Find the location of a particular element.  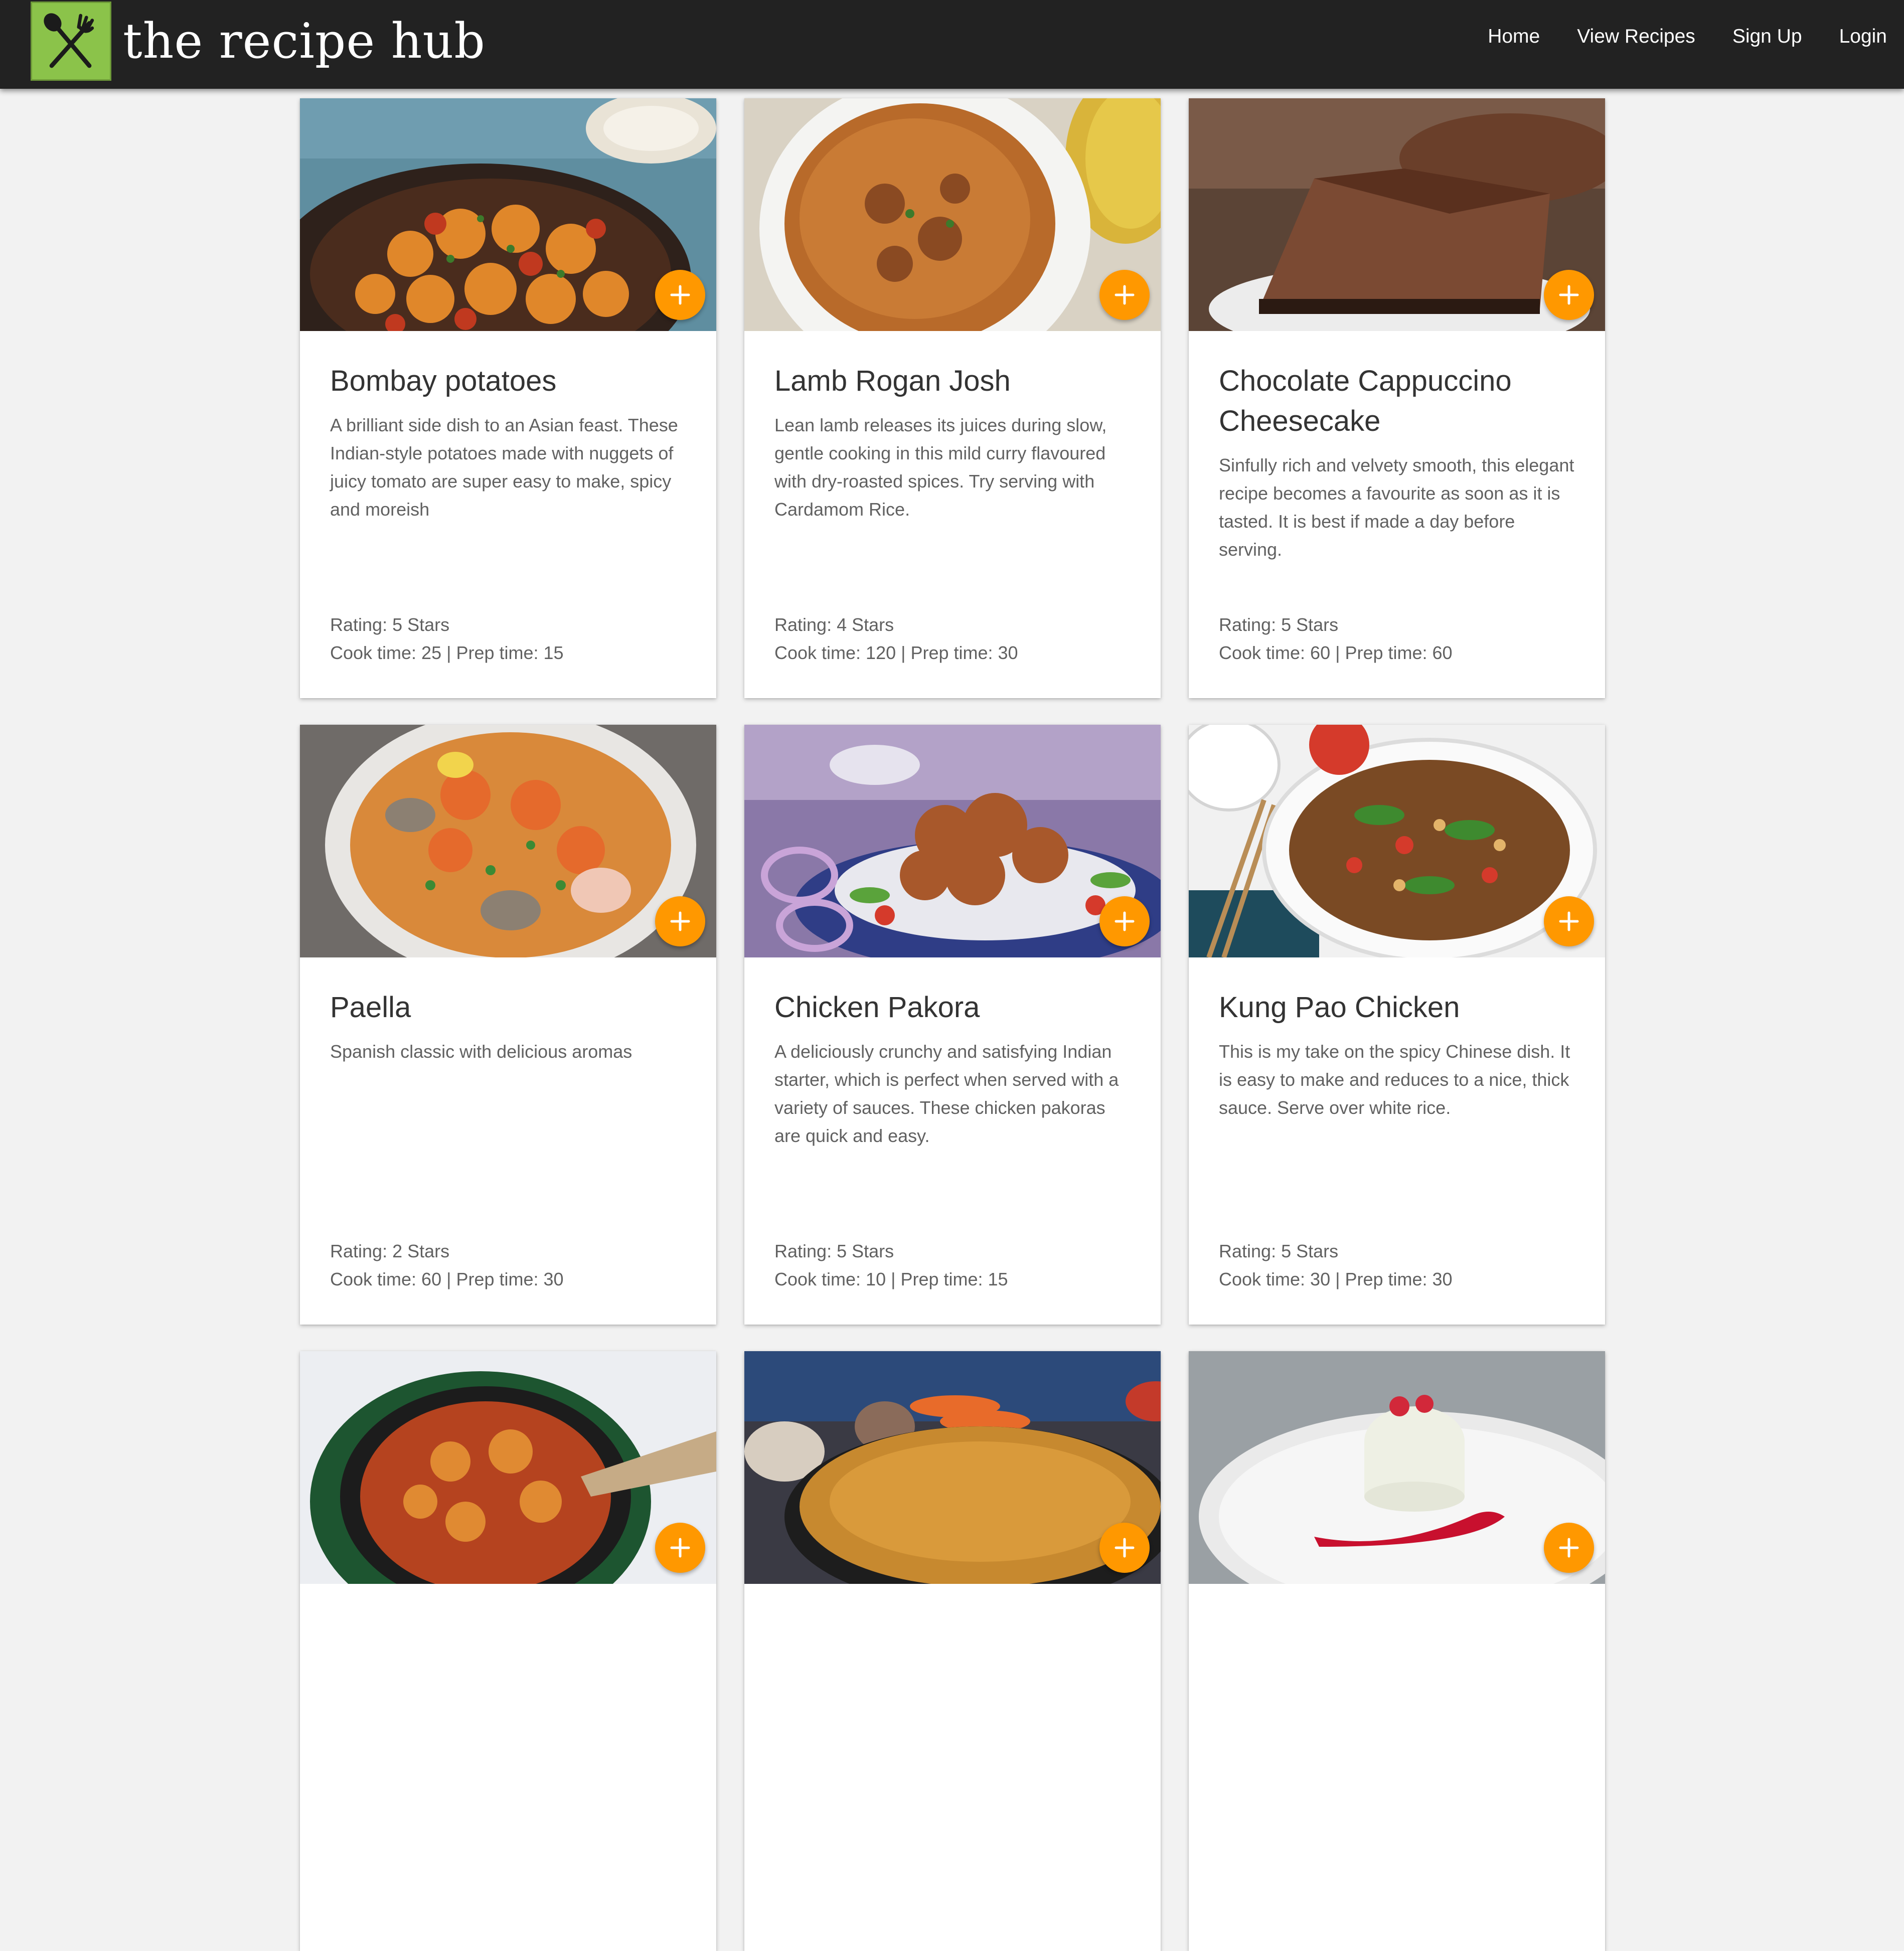

nav-links: Home View Recipes Sign Up Login is located at coordinates (1687, 36).